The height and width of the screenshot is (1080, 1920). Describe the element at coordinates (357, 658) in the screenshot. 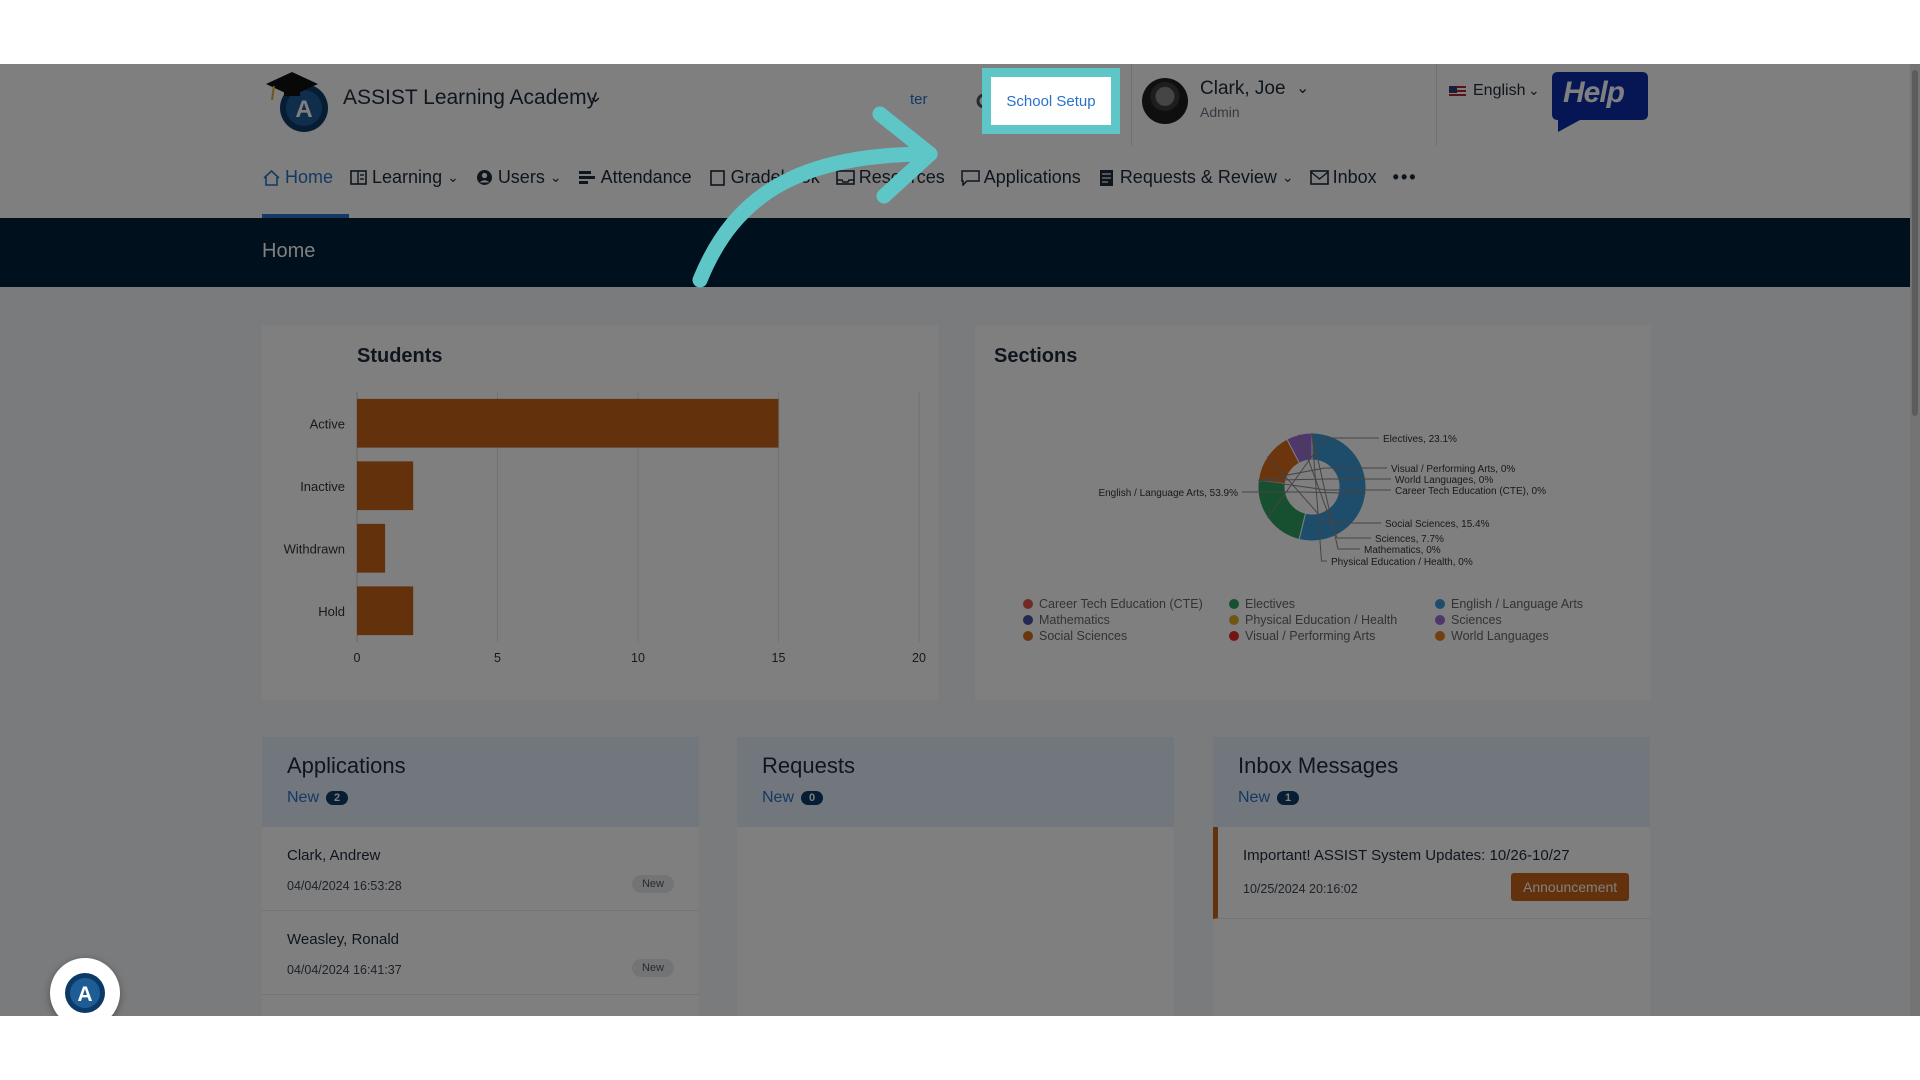

I see `x-tick-label: 0` at that location.